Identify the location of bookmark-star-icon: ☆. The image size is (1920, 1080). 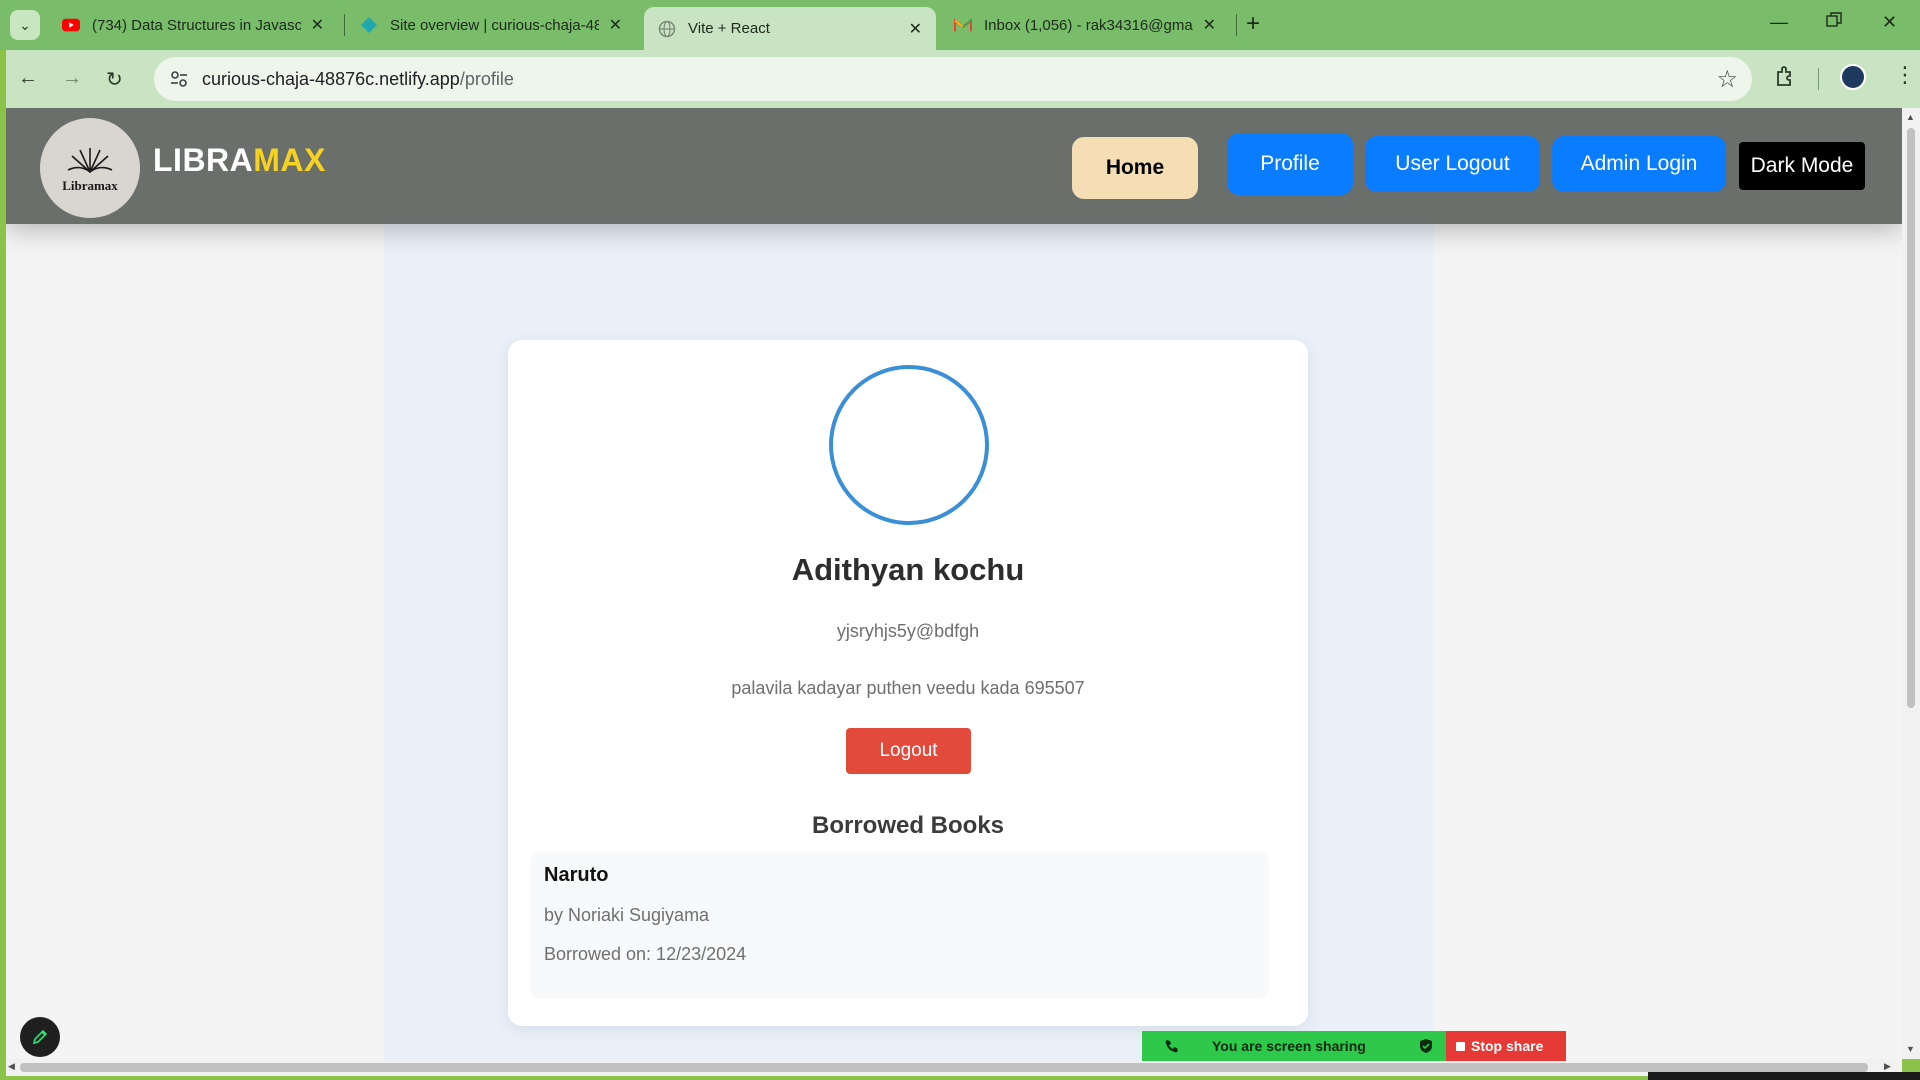
(1727, 79).